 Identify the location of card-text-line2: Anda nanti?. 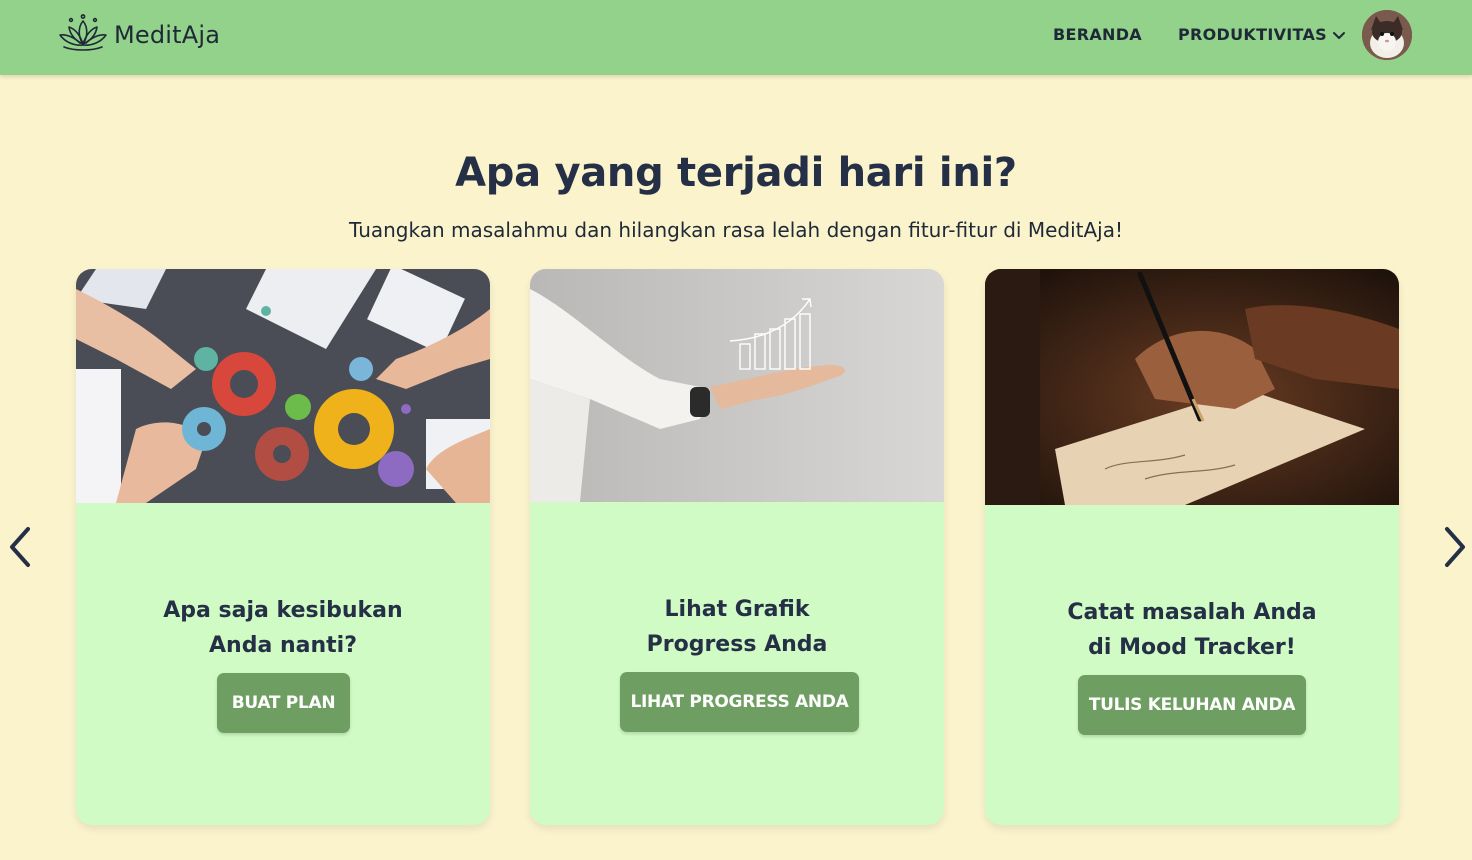
(283, 645).